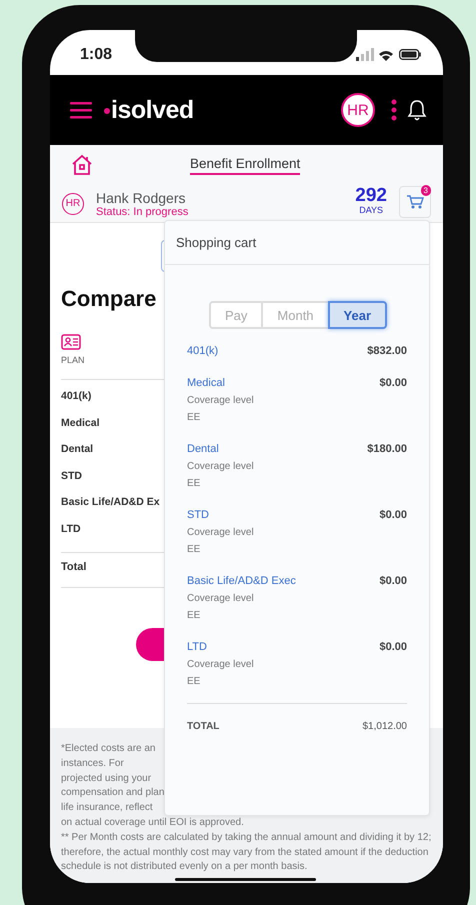 This screenshot has height=905, width=476. I want to click on plan-name: 401(k), so click(76, 396).